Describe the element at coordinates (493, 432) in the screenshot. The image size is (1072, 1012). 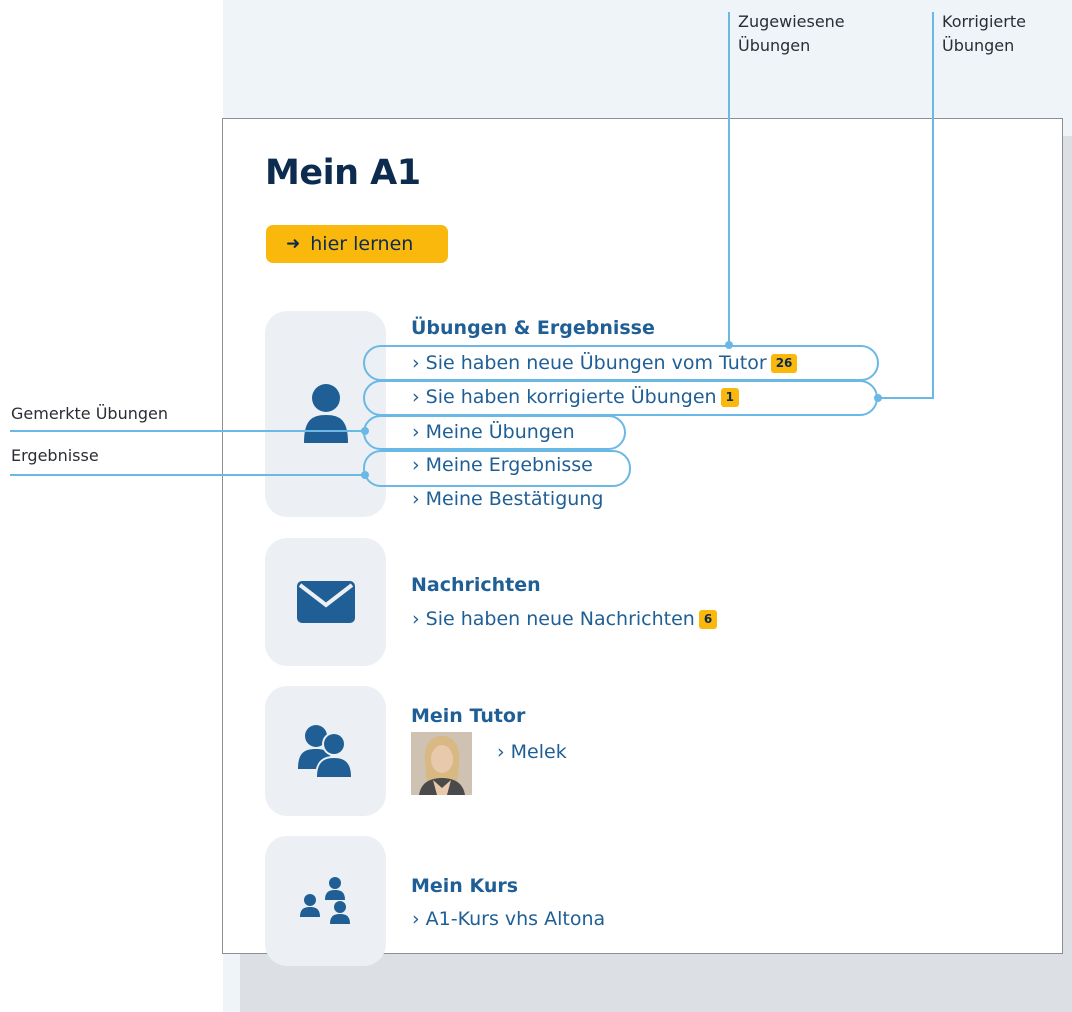
I see `my-exercises-link: › Meine Übungen` at that location.